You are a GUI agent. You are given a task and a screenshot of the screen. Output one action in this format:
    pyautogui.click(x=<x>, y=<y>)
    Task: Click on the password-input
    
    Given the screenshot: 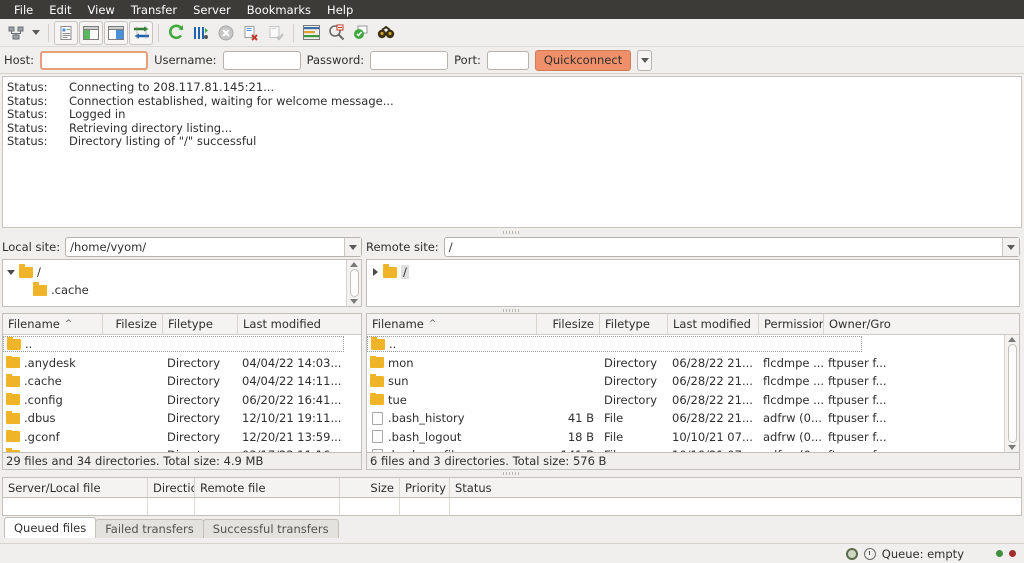 What is the action you would take?
    pyautogui.click(x=409, y=60)
    